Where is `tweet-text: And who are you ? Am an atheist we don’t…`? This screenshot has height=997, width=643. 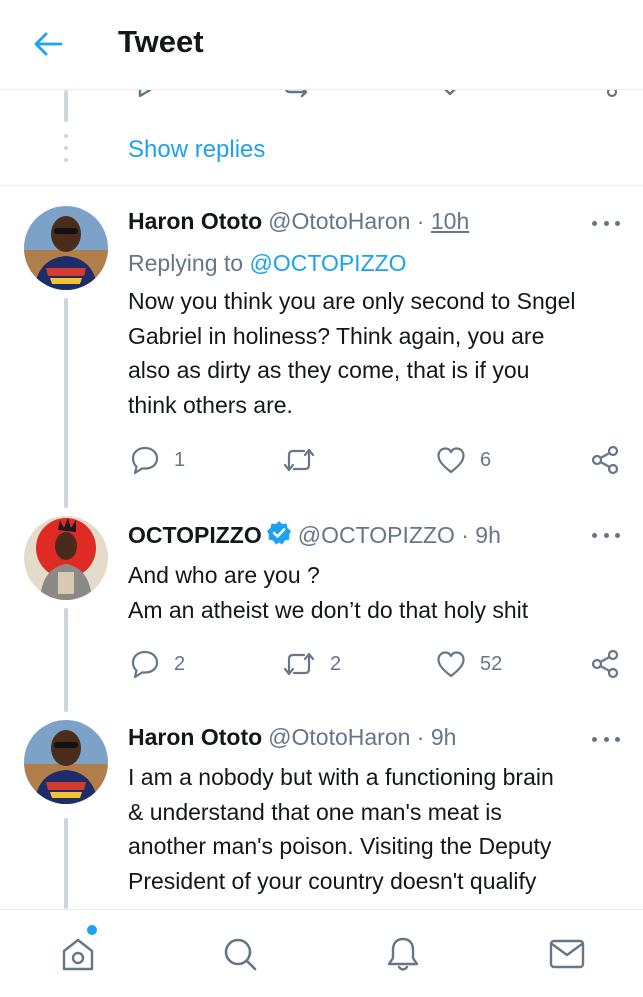 tweet-text: And who are you ? Am an atheist we don’t… is located at coordinates (378, 592).